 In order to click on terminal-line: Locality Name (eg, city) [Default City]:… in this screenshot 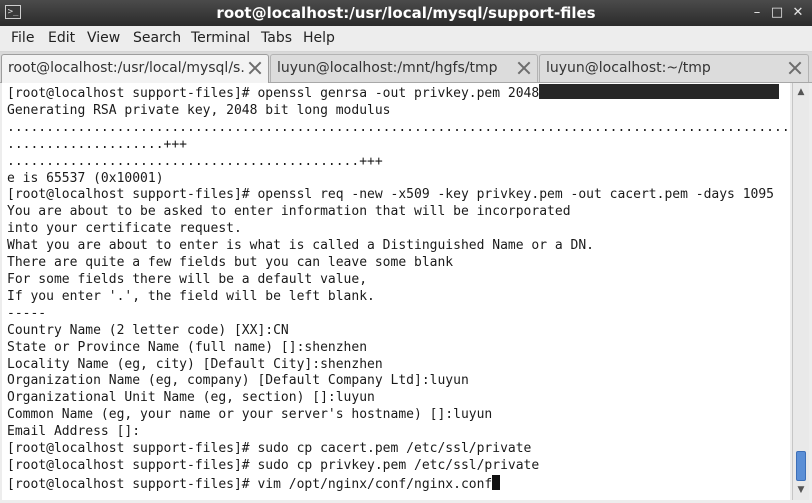, I will do `click(195, 364)`.